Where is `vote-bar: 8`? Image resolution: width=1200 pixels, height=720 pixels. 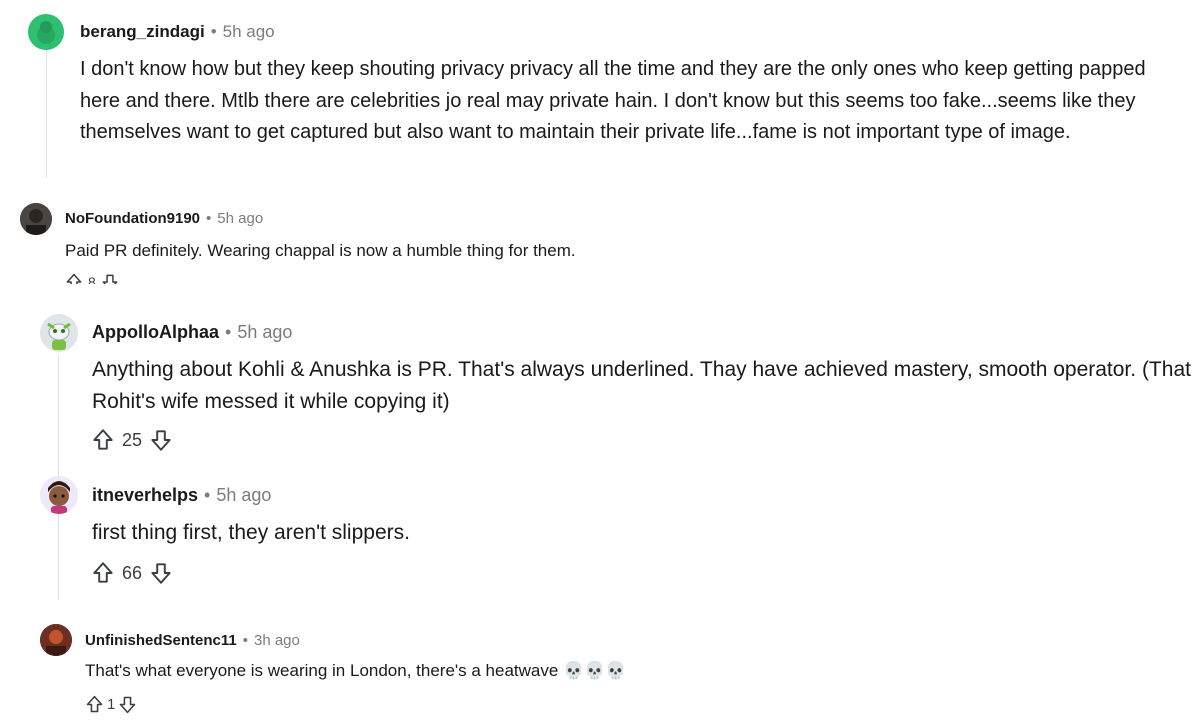
vote-bar: 8 is located at coordinates (92, 278).